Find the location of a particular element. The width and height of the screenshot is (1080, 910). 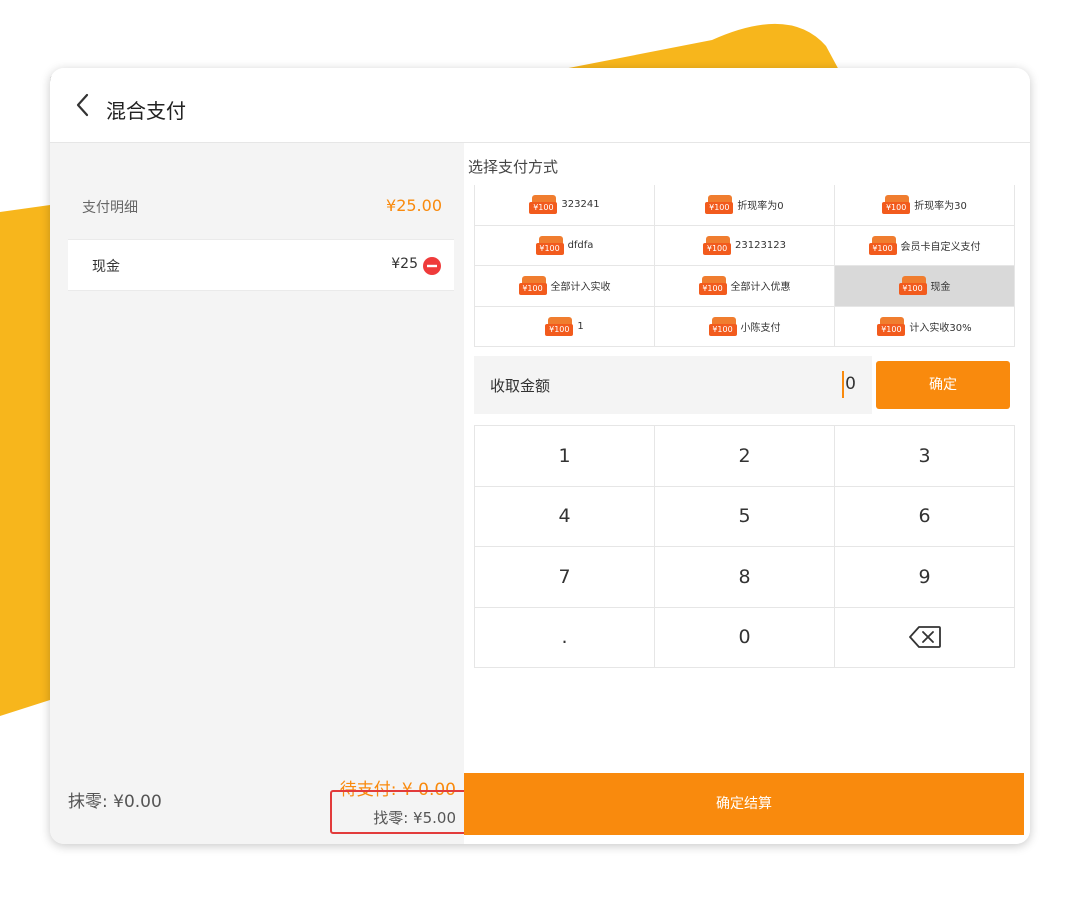

payment-method-option: ¥100 23123123 is located at coordinates (745, 245).